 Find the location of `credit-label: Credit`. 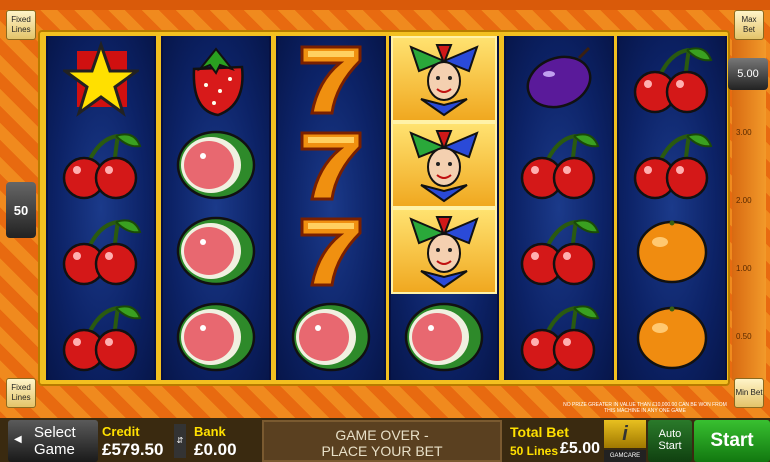

credit-label: Credit is located at coordinates (121, 431).